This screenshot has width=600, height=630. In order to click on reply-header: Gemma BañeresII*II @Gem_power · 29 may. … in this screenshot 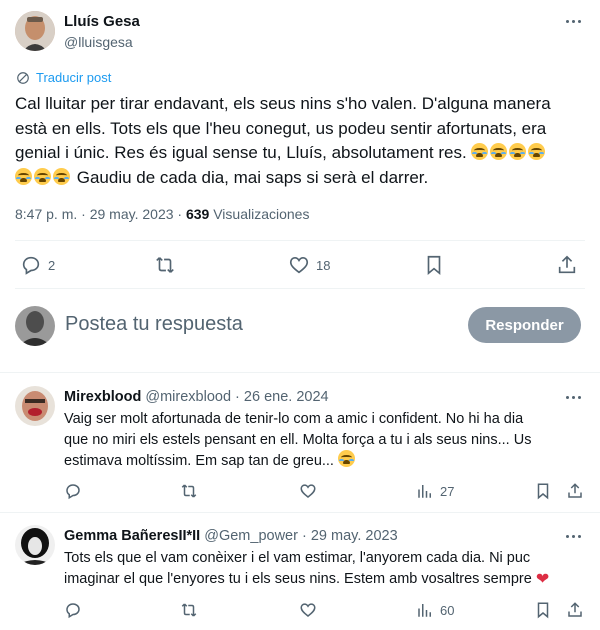, I will do `click(231, 536)`.